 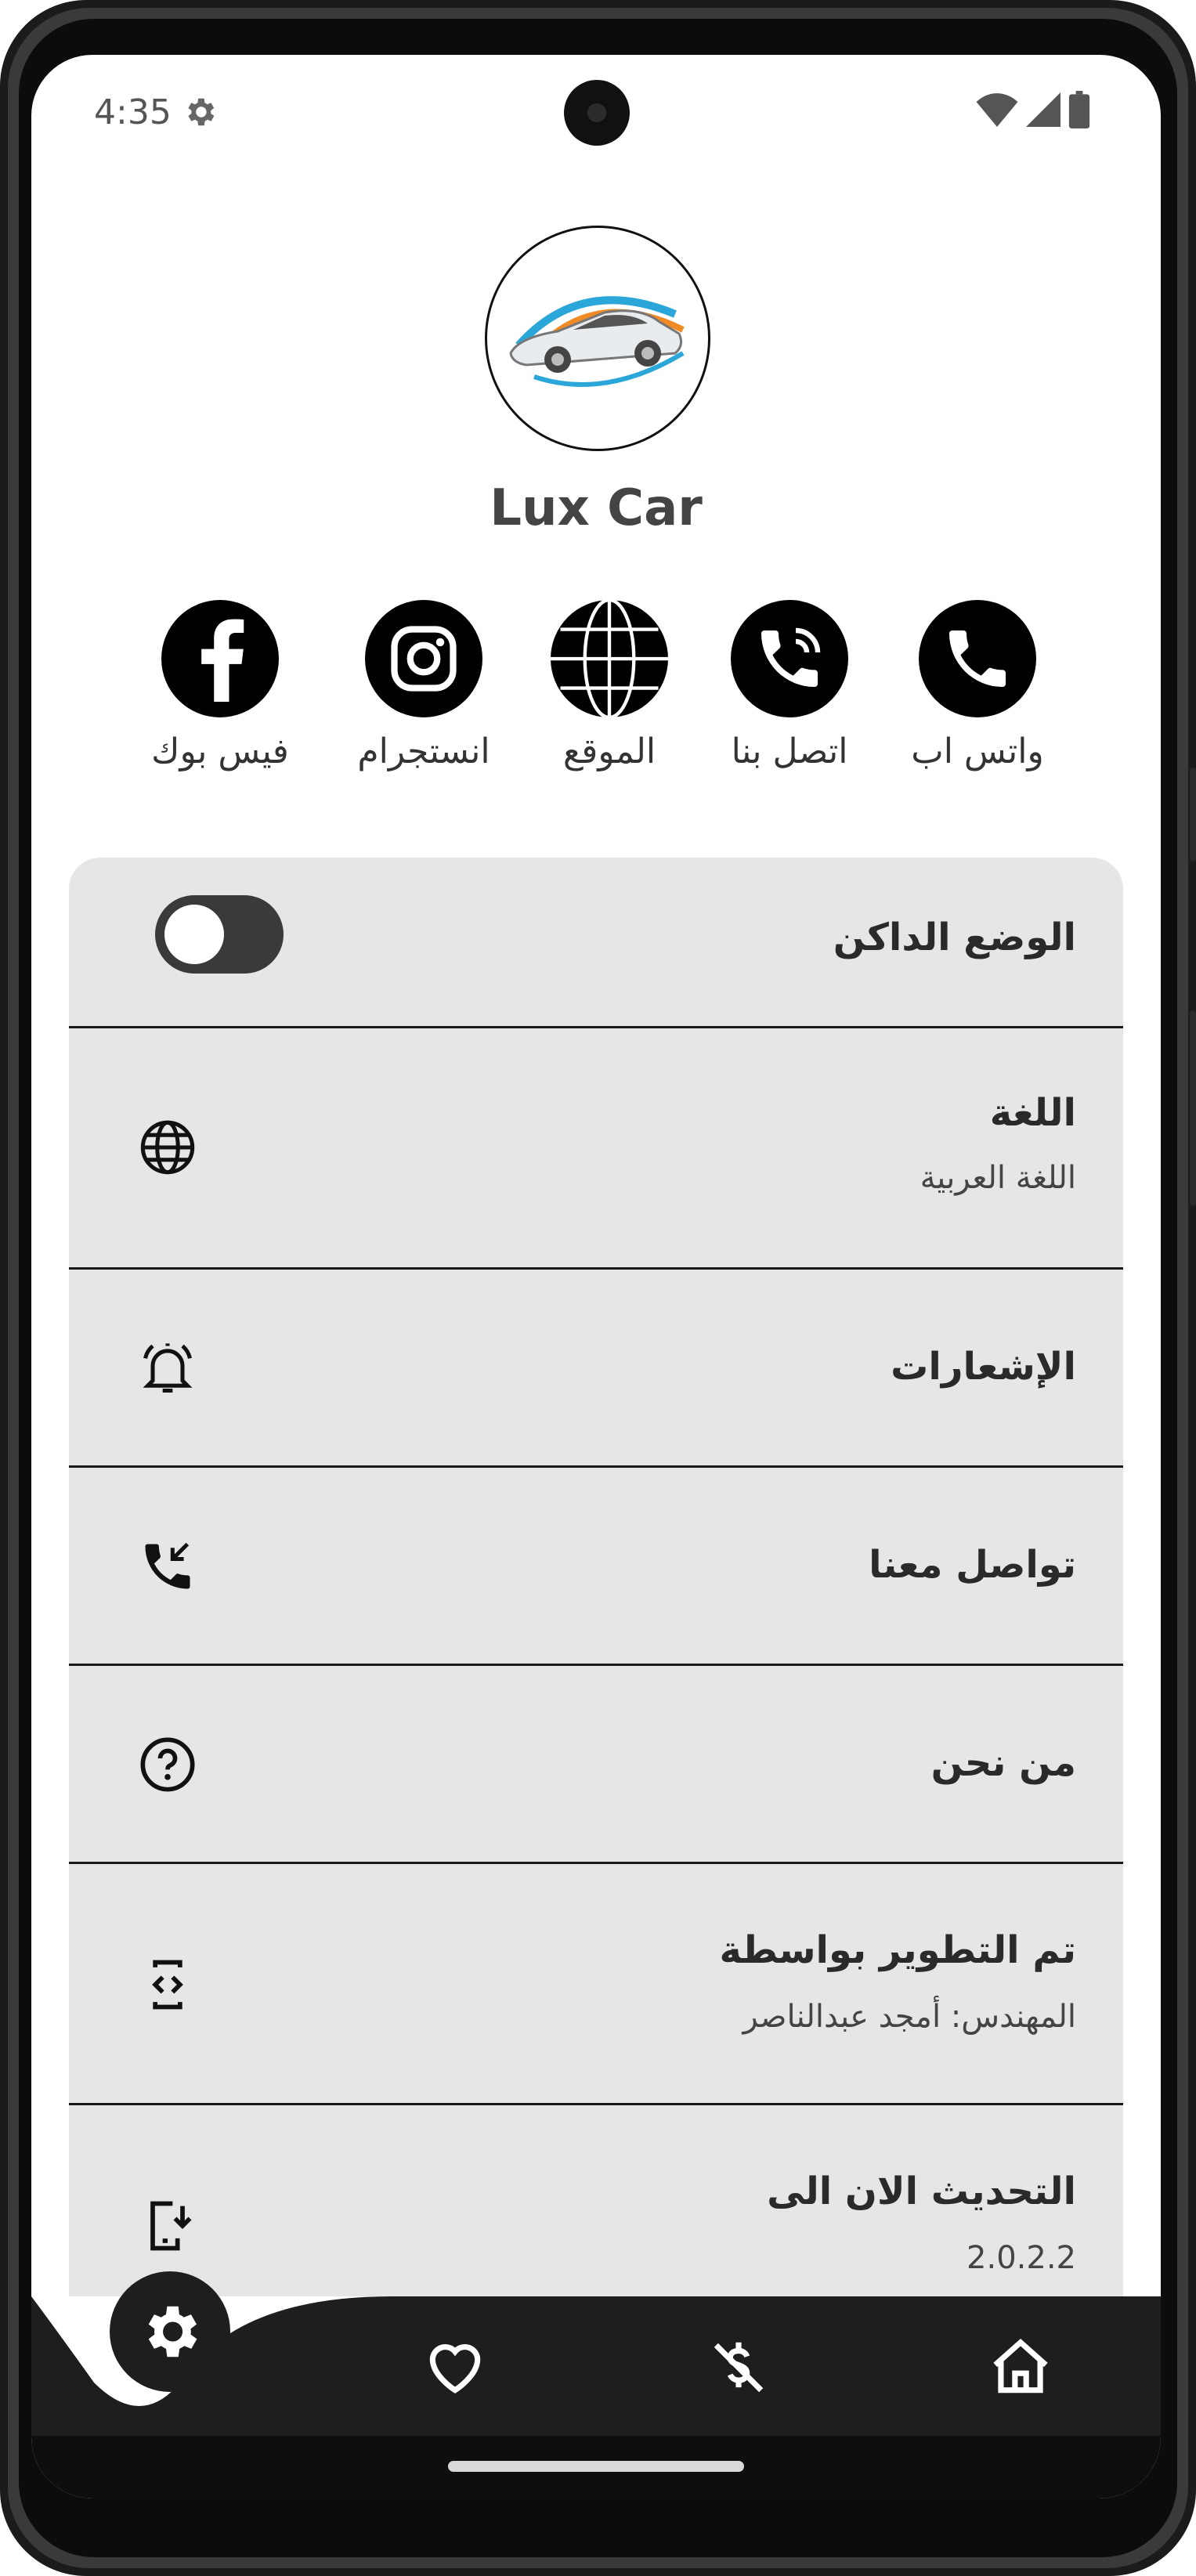 I want to click on status-bar: 4:35, so click(x=596, y=113).